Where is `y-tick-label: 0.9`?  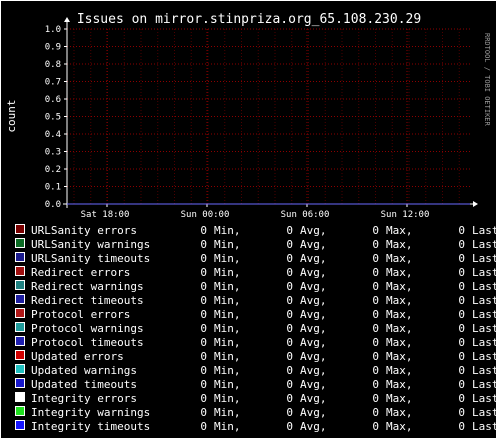 y-tick-label: 0.9 is located at coordinates (53, 48).